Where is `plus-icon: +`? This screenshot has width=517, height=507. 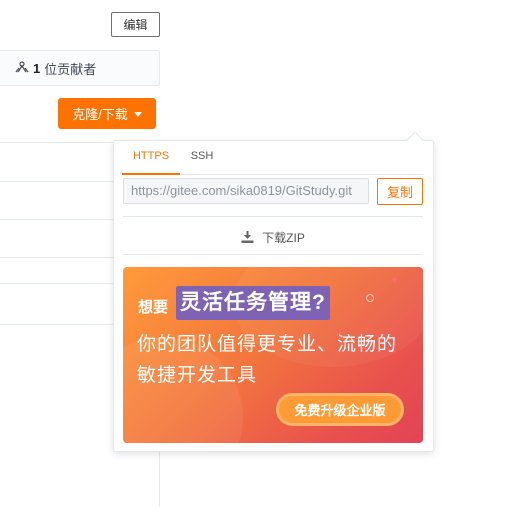 plus-icon: + is located at coordinates (395, 280).